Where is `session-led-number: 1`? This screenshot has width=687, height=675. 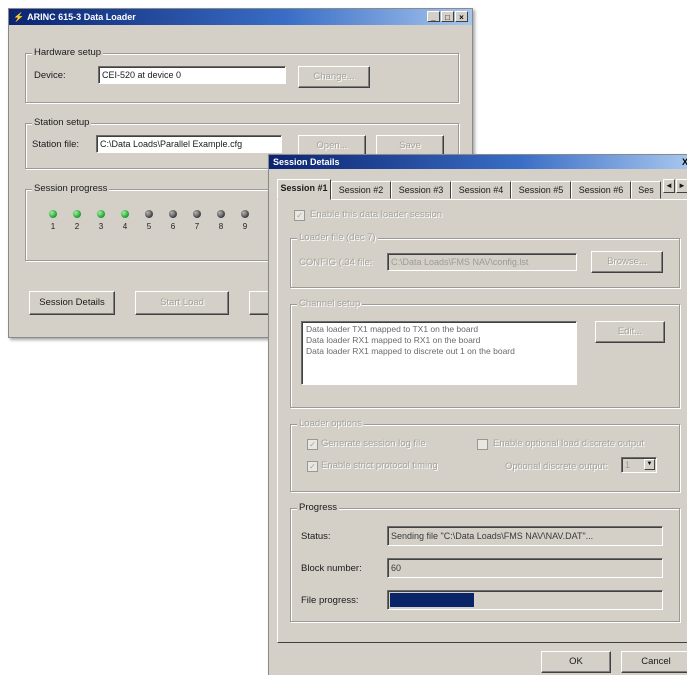
session-led-number: 1 is located at coordinates (53, 226).